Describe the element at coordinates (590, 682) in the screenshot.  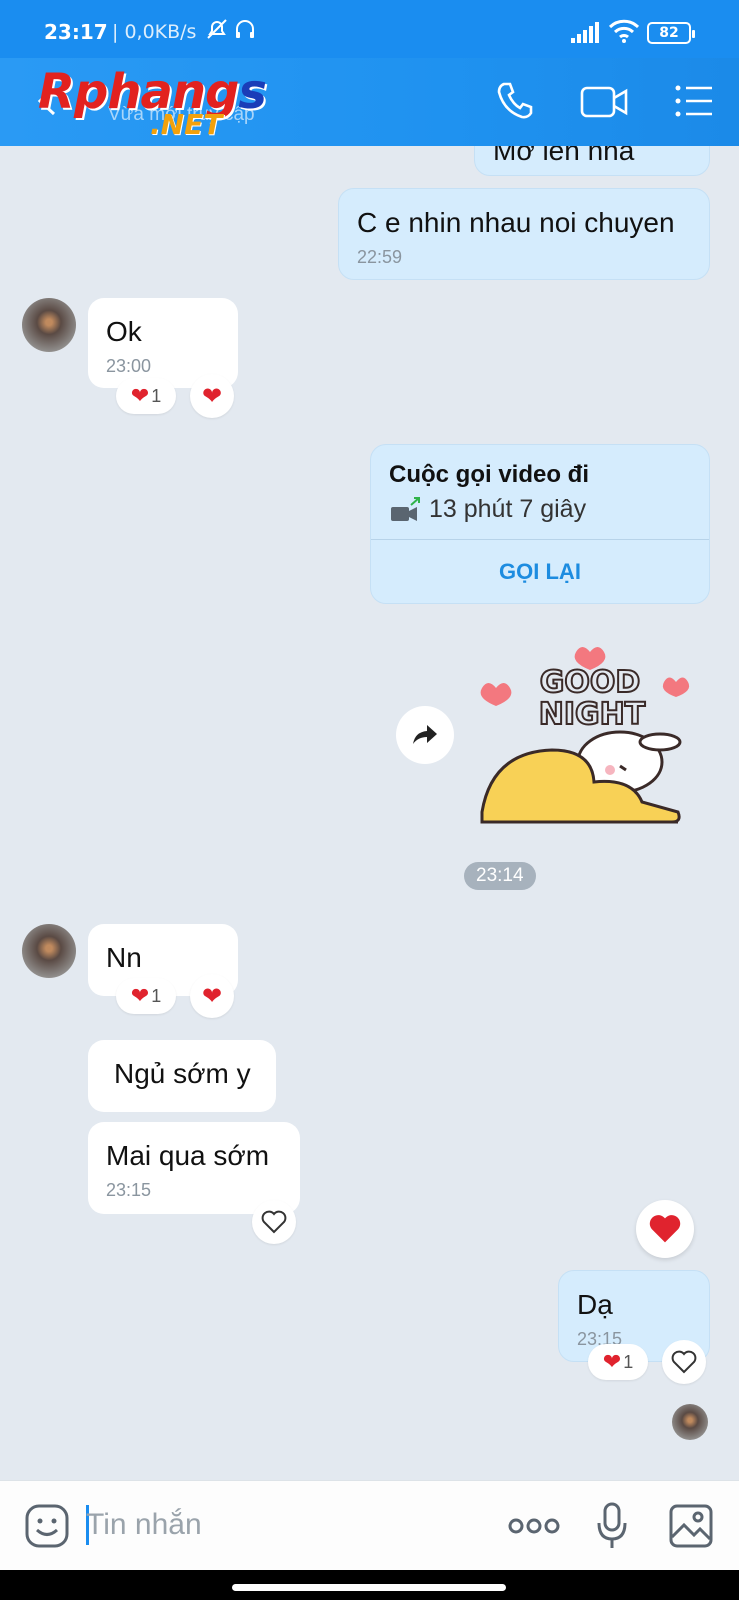
I see `sticker-text-good: GOOD` at that location.